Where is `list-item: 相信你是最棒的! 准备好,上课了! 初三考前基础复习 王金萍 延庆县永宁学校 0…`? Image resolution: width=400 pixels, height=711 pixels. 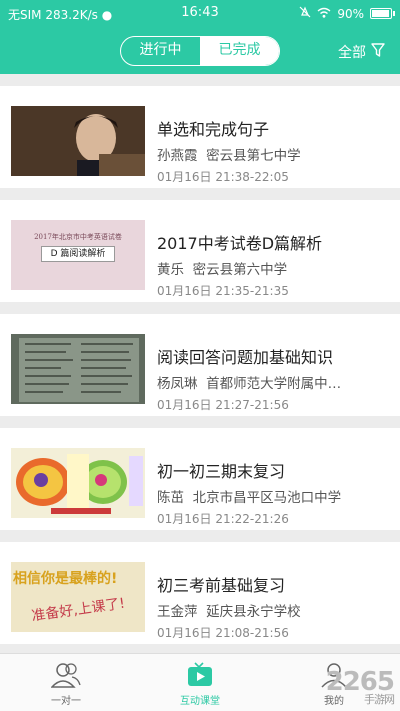 list-item: 相信你是最棒的! 准备好,上课了! 初三考前基础复习 王金萍 延庆县永宁学校 0… is located at coordinates (200, 593).